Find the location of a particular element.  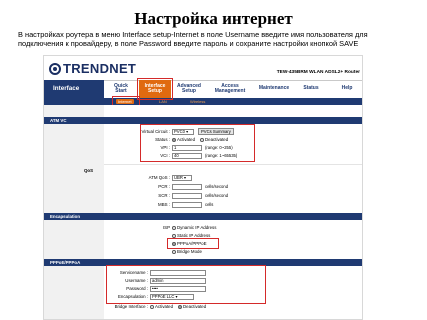

highlight-credentials is located at coordinates (186, 284).